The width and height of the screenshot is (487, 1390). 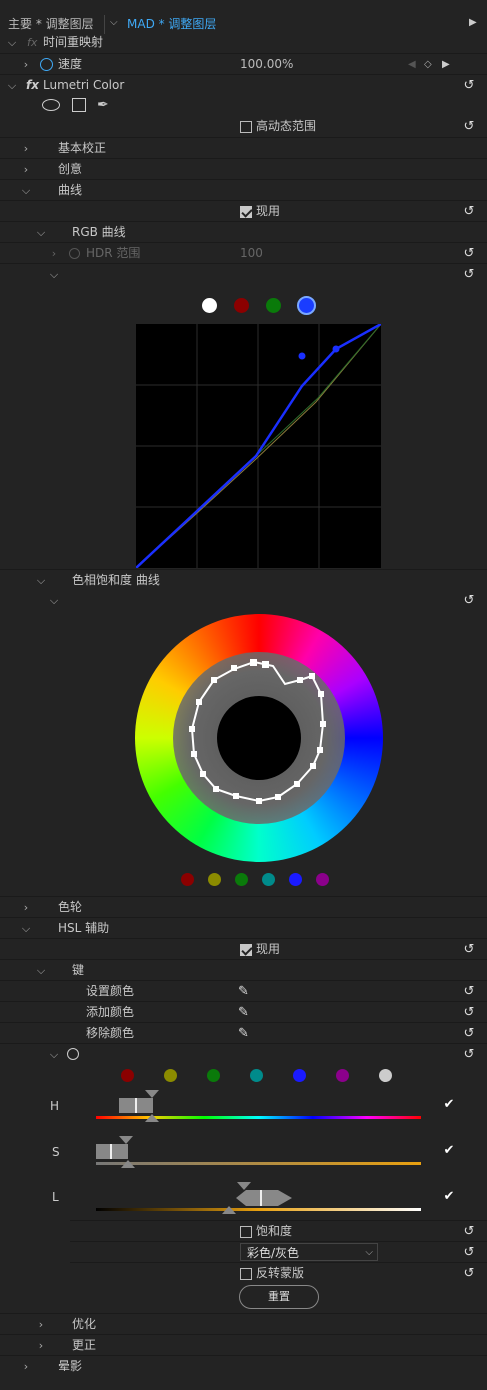 What do you see at coordinates (266, 64) in the screenshot?
I see `speed-value: 100.00%` at bounding box center [266, 64].